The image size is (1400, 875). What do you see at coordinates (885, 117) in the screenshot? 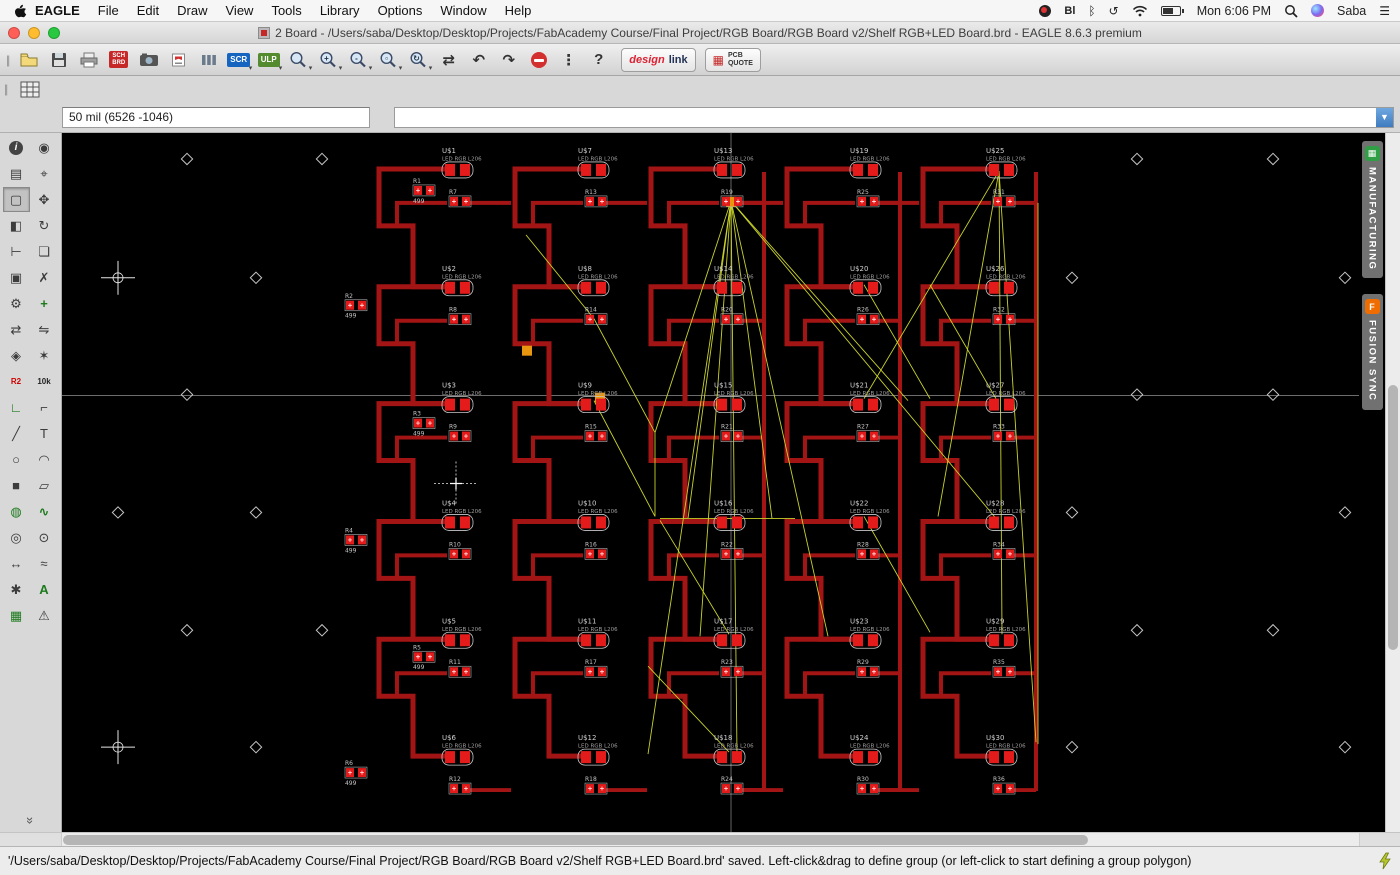
I see `command-input` at bounding box center [885, 117].